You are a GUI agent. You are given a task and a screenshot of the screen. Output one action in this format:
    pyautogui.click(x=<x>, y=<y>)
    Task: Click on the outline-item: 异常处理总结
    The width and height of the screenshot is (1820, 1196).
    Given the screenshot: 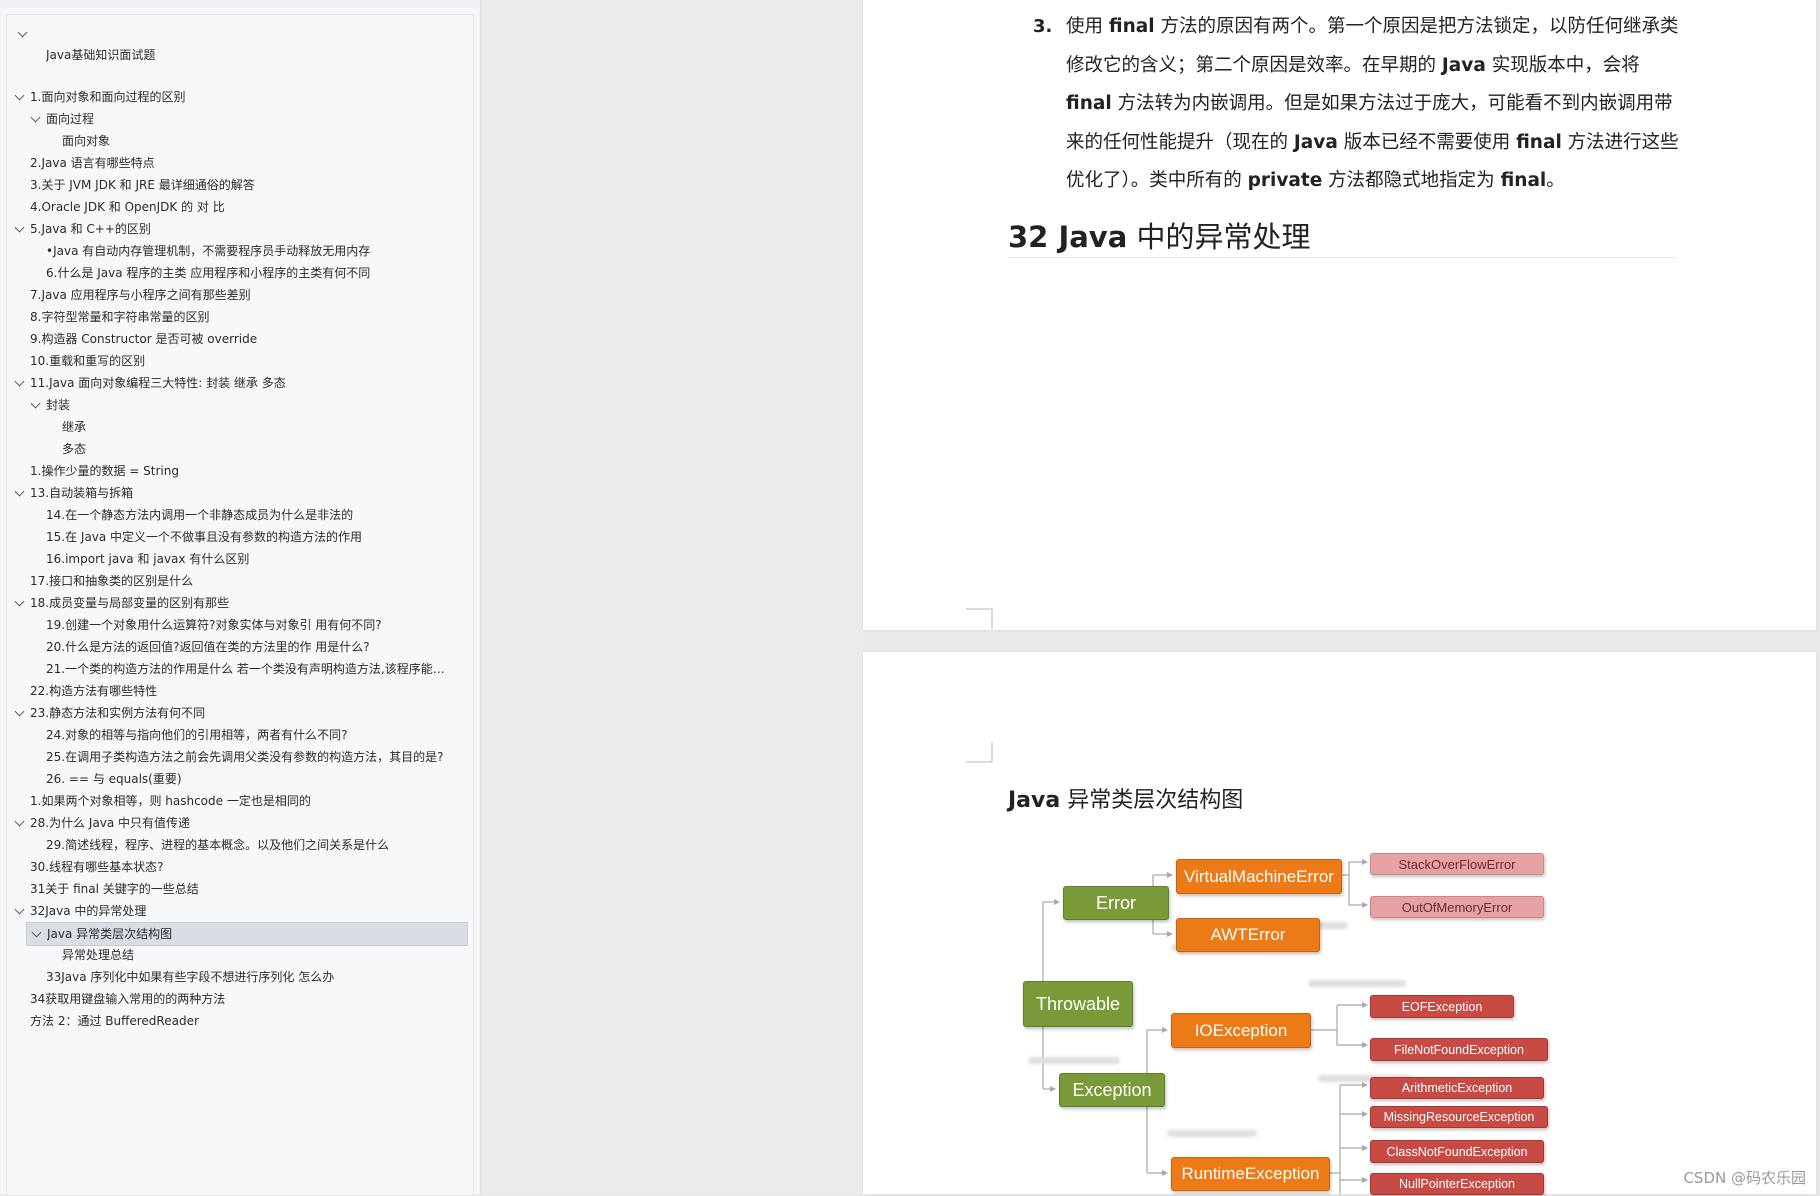 What is the action you would take?
    pyautogui.click(x=235, y=955)
    